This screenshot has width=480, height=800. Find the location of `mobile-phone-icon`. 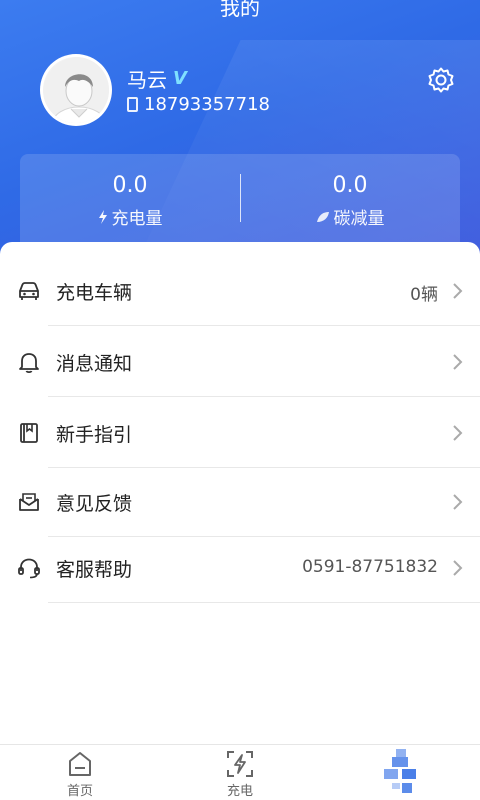

mobile-phone-icon is located at coordinates (132, 104).